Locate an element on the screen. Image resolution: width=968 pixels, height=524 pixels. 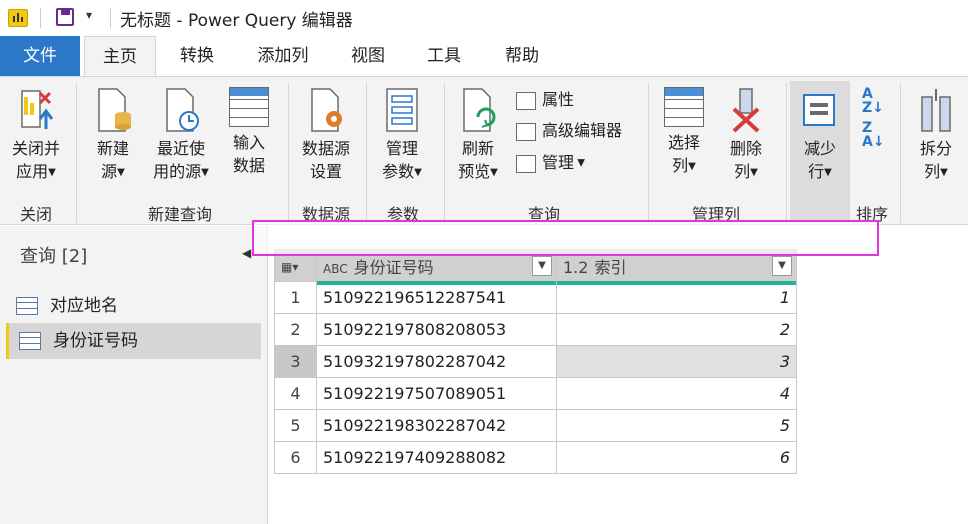
manage-parameters-label-1: 管理 is located at coordinates (401, 148).